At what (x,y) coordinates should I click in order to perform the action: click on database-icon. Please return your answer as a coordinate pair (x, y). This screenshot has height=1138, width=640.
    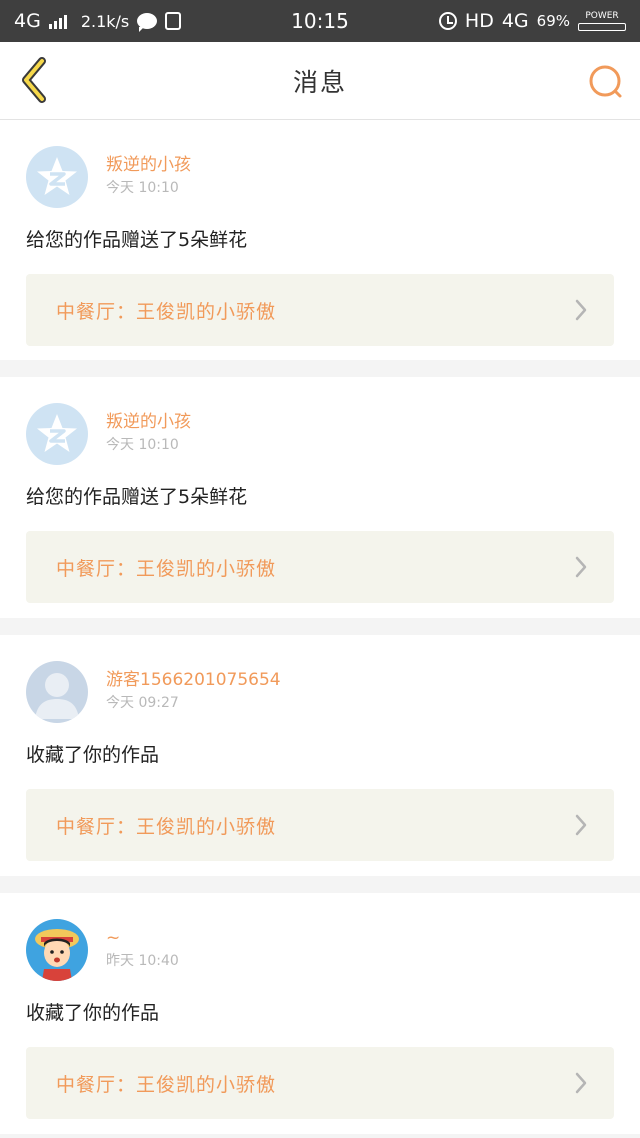
    Looking at the image, I should click on (173, 21).